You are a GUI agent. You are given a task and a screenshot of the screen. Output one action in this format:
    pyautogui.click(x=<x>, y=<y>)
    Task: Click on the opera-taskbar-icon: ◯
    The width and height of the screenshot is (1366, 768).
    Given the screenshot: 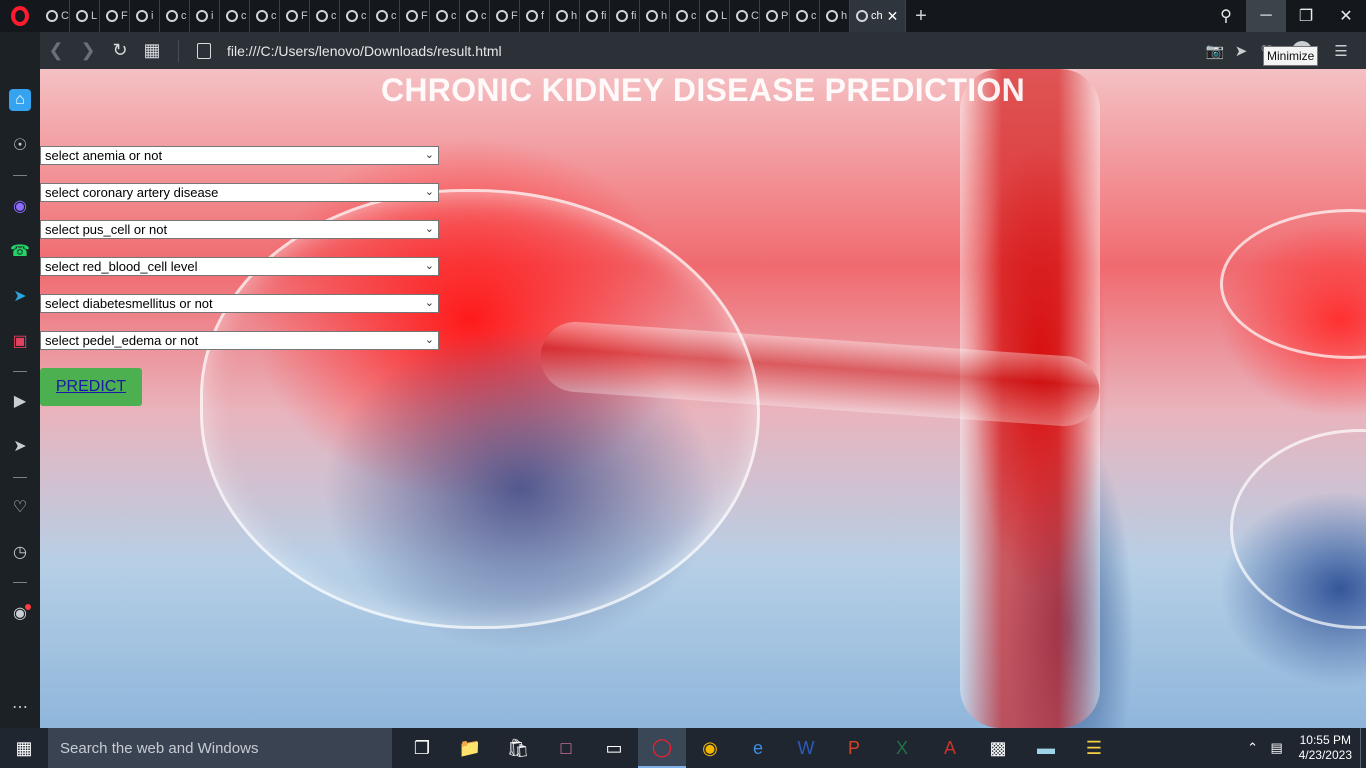 What is the action you would take?
    pyautogui.click(x=662, y=748)
    